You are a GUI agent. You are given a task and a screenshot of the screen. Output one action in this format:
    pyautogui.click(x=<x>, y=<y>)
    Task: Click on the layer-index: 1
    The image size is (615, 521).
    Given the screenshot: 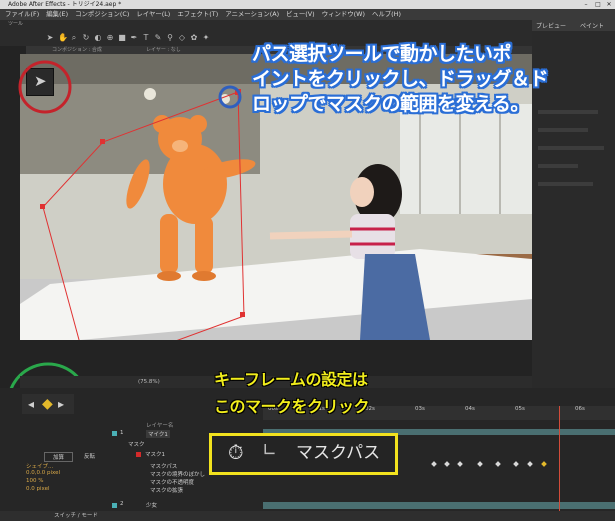 What is the action you would take?
    pyautogui.click(x=122, y=433)
    